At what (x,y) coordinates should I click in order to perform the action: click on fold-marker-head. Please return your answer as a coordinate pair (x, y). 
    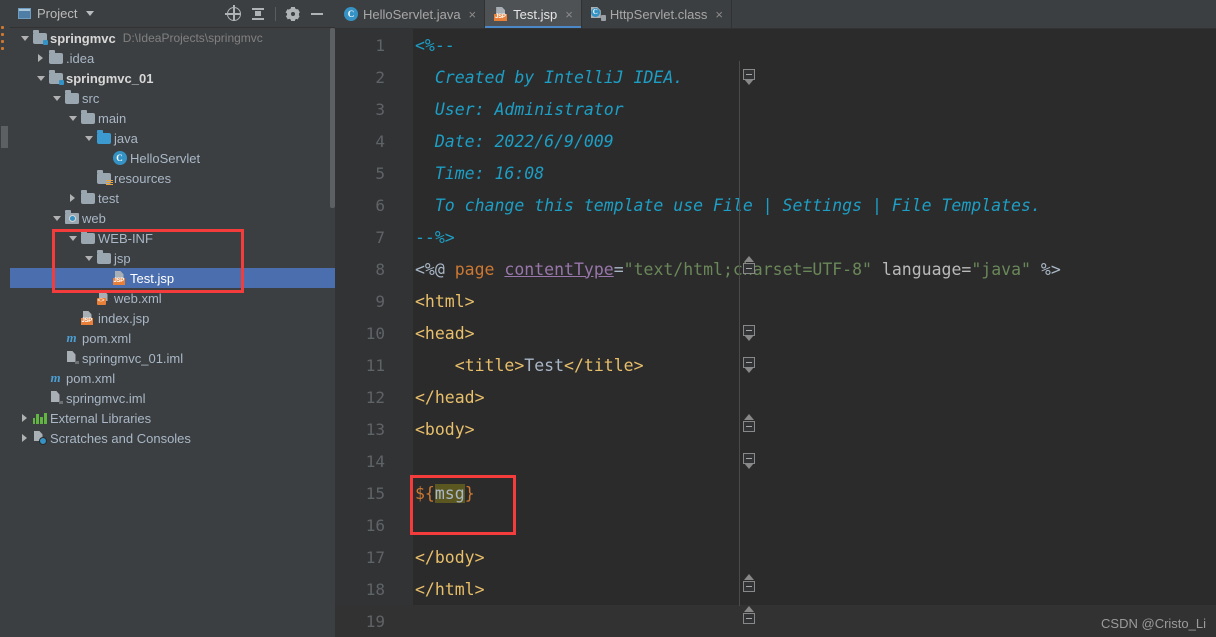
    Looking at the image, I should click on (749, 364).